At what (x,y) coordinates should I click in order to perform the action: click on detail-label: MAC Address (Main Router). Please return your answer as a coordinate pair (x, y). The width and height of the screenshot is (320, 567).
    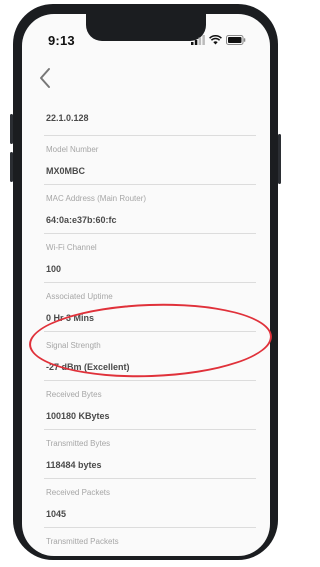
    Looking at the image, I should click on (96, 198).